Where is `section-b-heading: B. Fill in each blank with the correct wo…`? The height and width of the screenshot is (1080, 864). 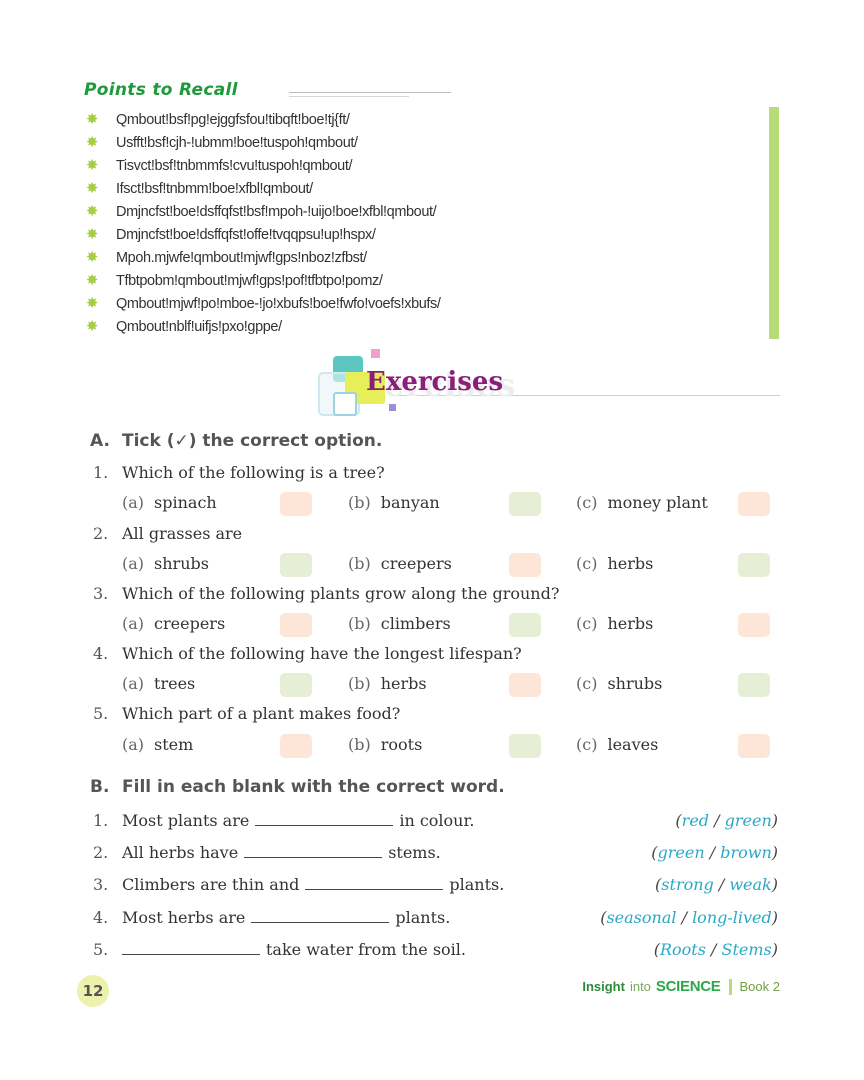 section-b-heading: B. Fill in each blank with the correct wo… is located at coordinates (297, 787).